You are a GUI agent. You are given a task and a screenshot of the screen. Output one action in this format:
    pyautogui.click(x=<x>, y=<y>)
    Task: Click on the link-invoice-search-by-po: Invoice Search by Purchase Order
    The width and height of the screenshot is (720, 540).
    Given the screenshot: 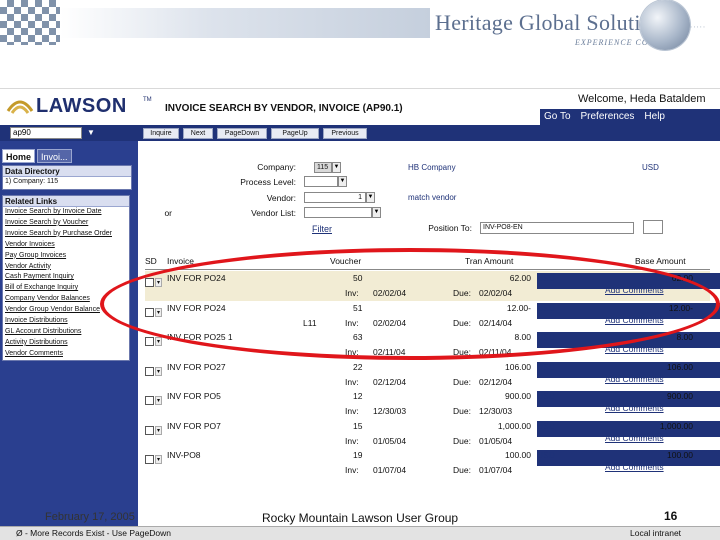 What is the action you would take?
    pyautogui.click(x=66, y=234)
    